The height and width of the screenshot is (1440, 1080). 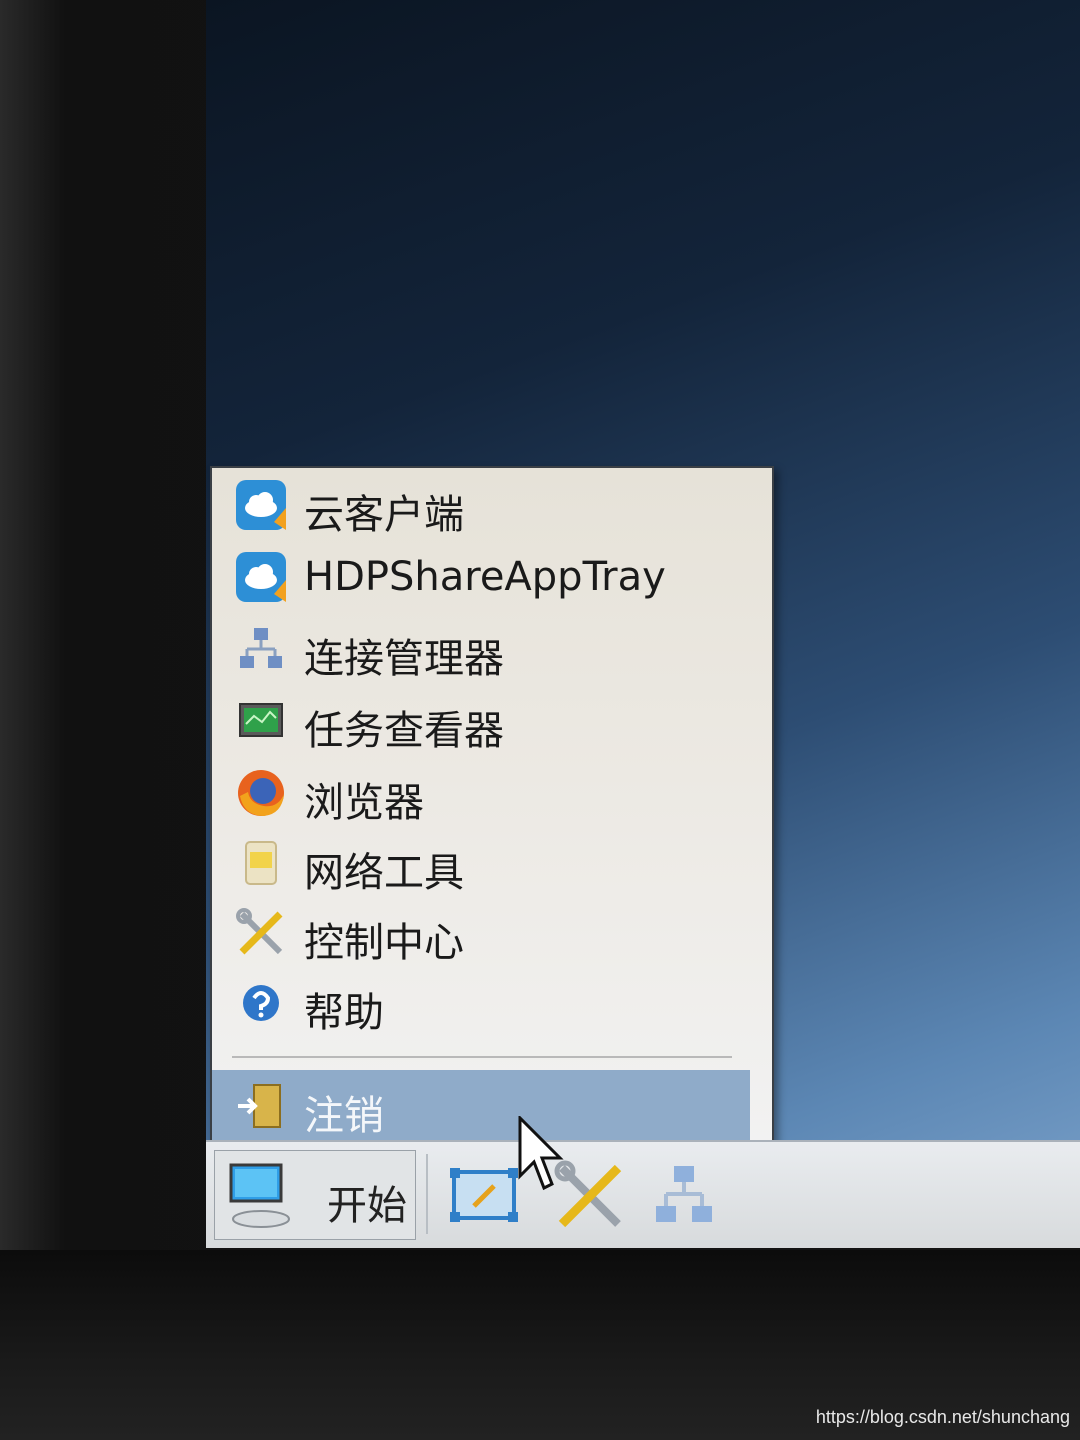 I want to click on menu-item-label: 云客户端, so click(x=384, y=515).